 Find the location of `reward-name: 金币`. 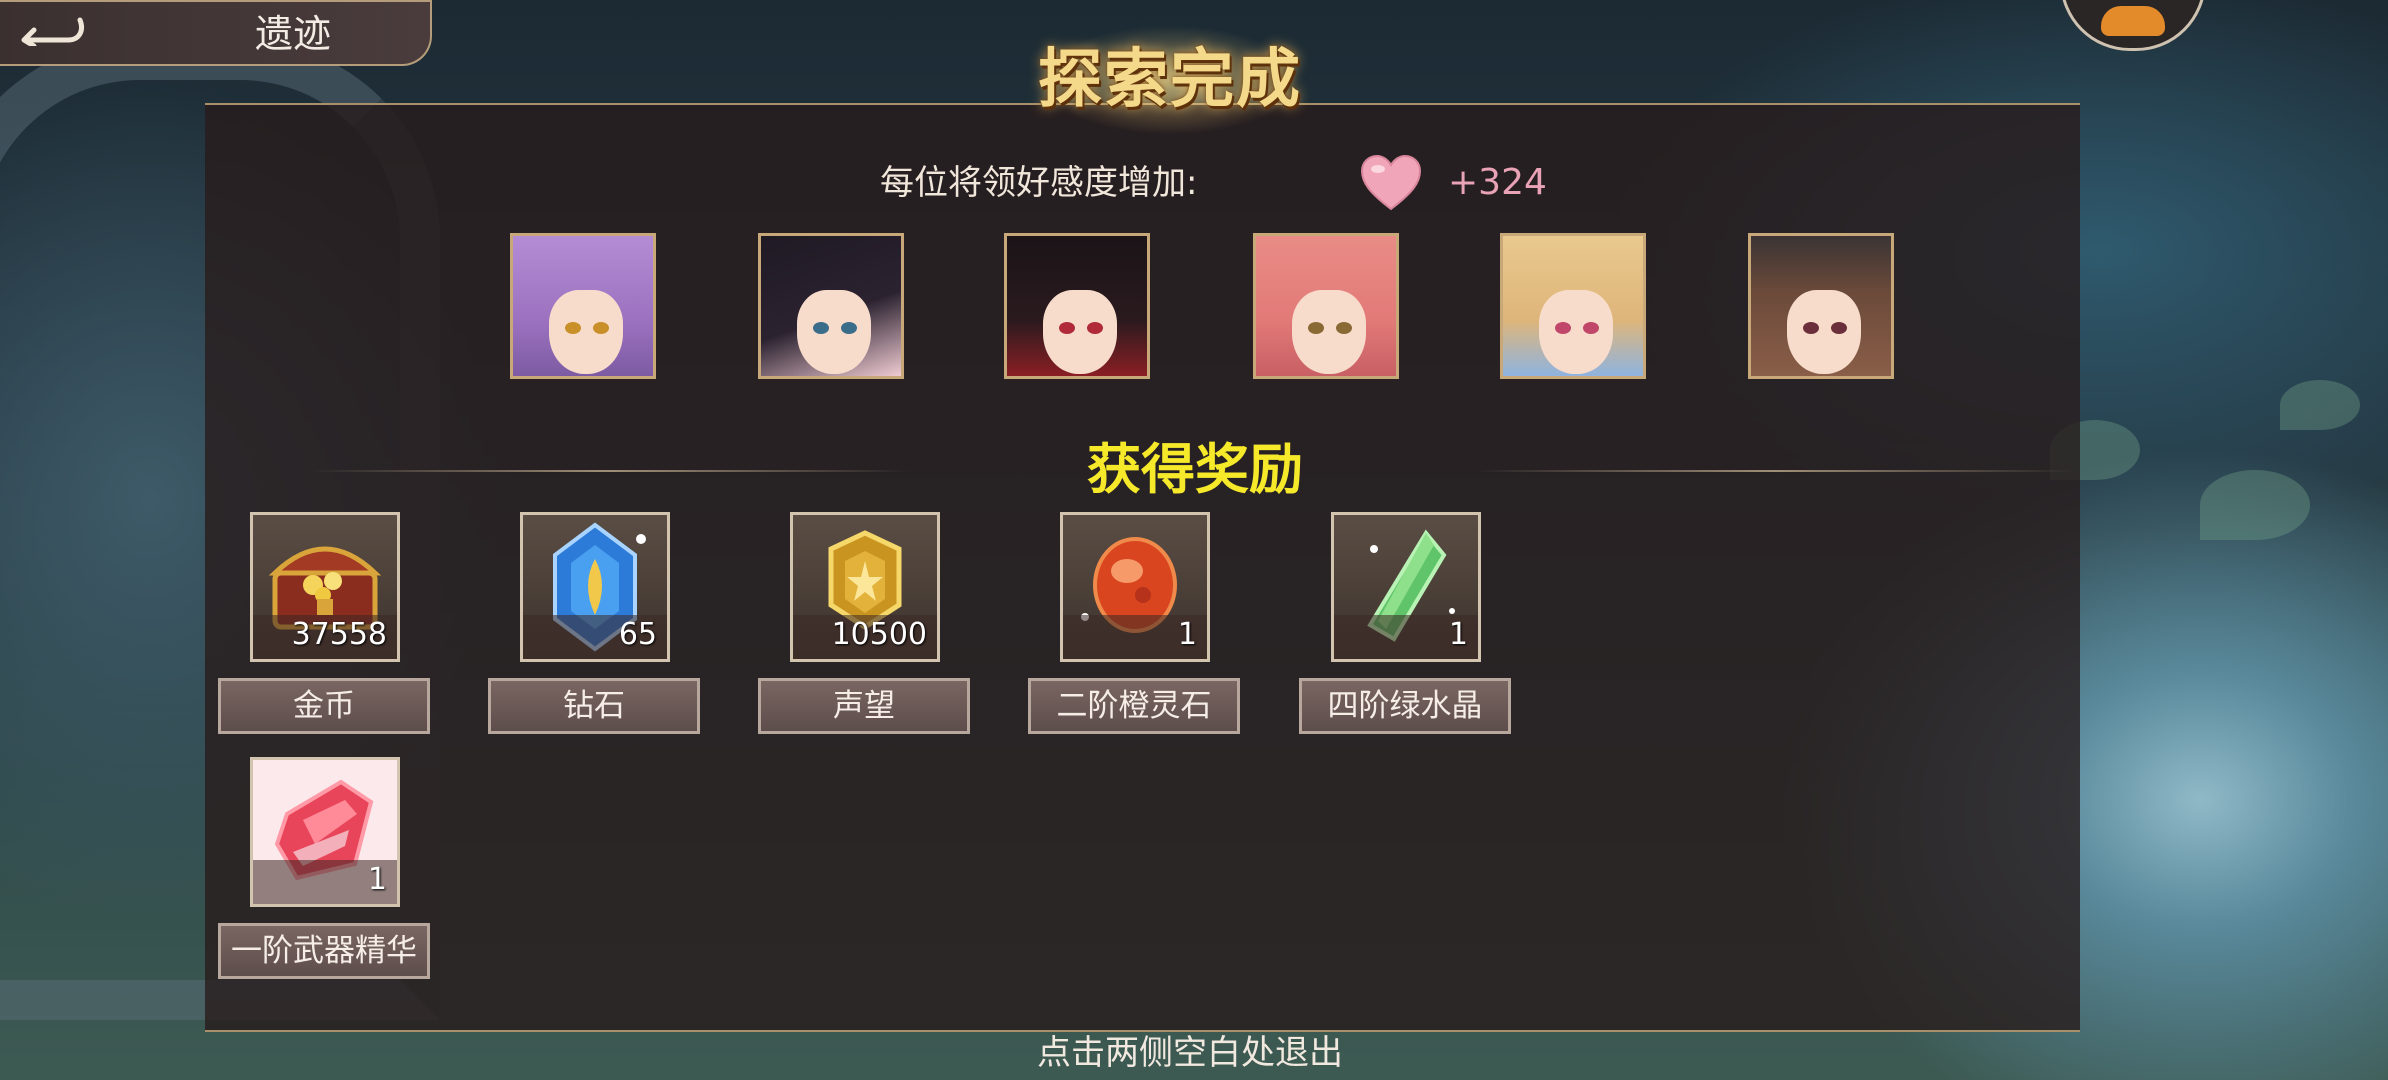

reward-name: 金币 is located at coordinates (324, 706).